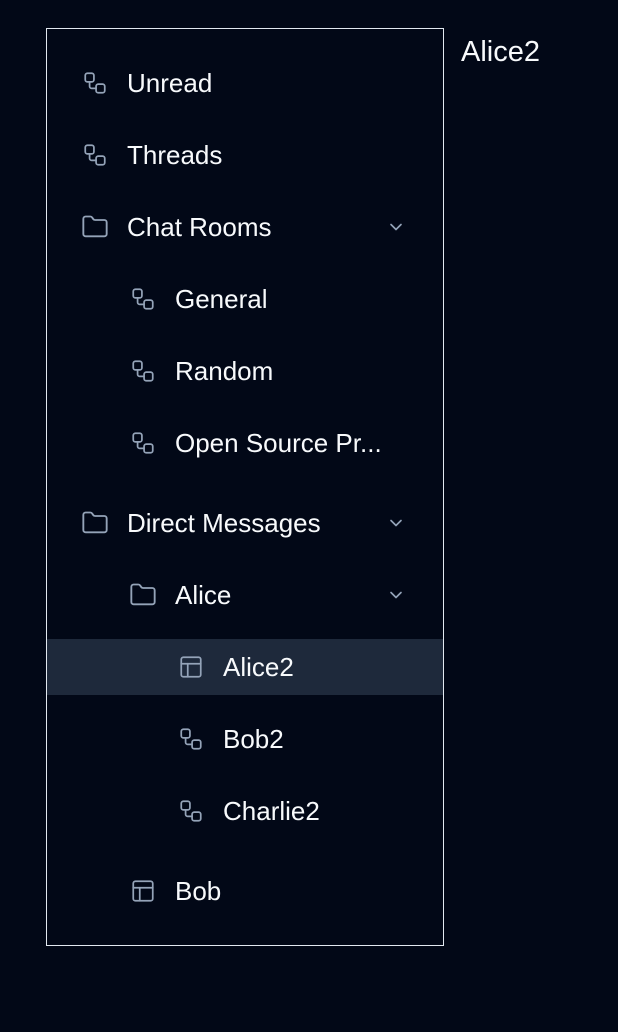 This screenshot has height=1032, width=618. What do you see at coordinates (245, 83) in the screenshot?
I see `sidebar-item-unread: Unread` at bounding box center [245, 83].